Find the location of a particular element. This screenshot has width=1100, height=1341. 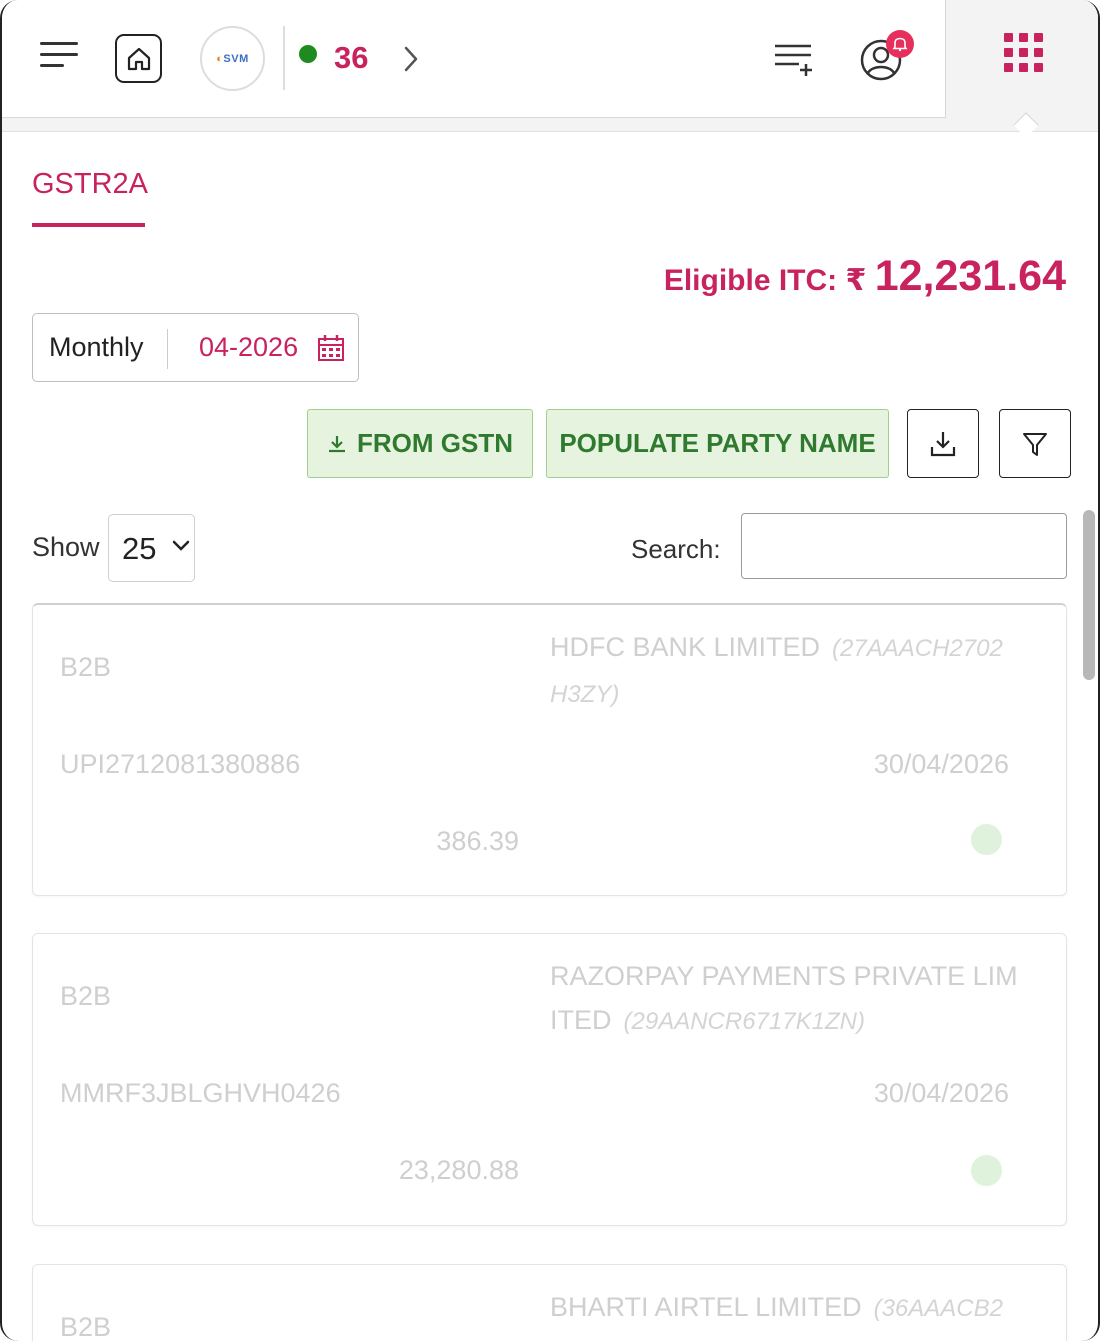

filter-icon is located at coordinates (1035, 444).